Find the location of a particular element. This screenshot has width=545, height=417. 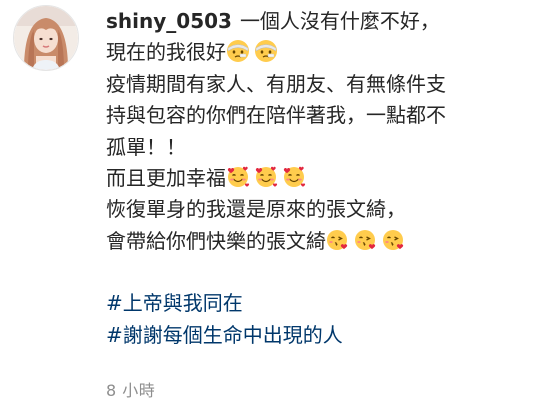

hashtag-link: #上帝與我同在 is located at coordinates (321, 303).